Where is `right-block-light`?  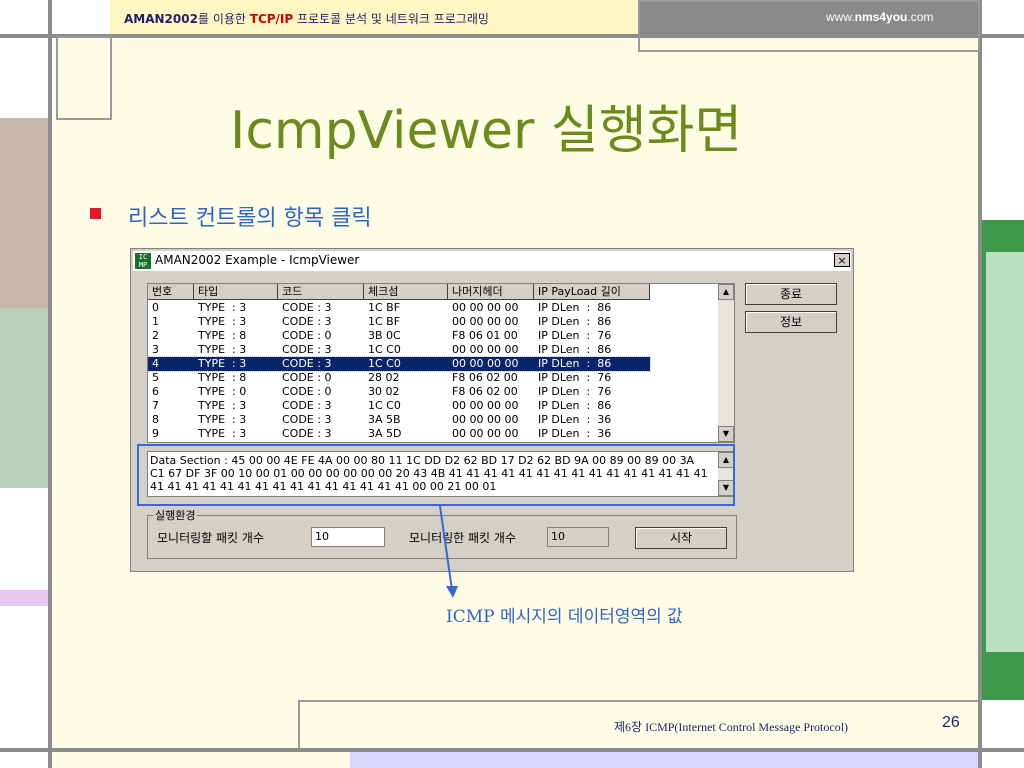 right-block-light is located at coordinates (1005, 452).